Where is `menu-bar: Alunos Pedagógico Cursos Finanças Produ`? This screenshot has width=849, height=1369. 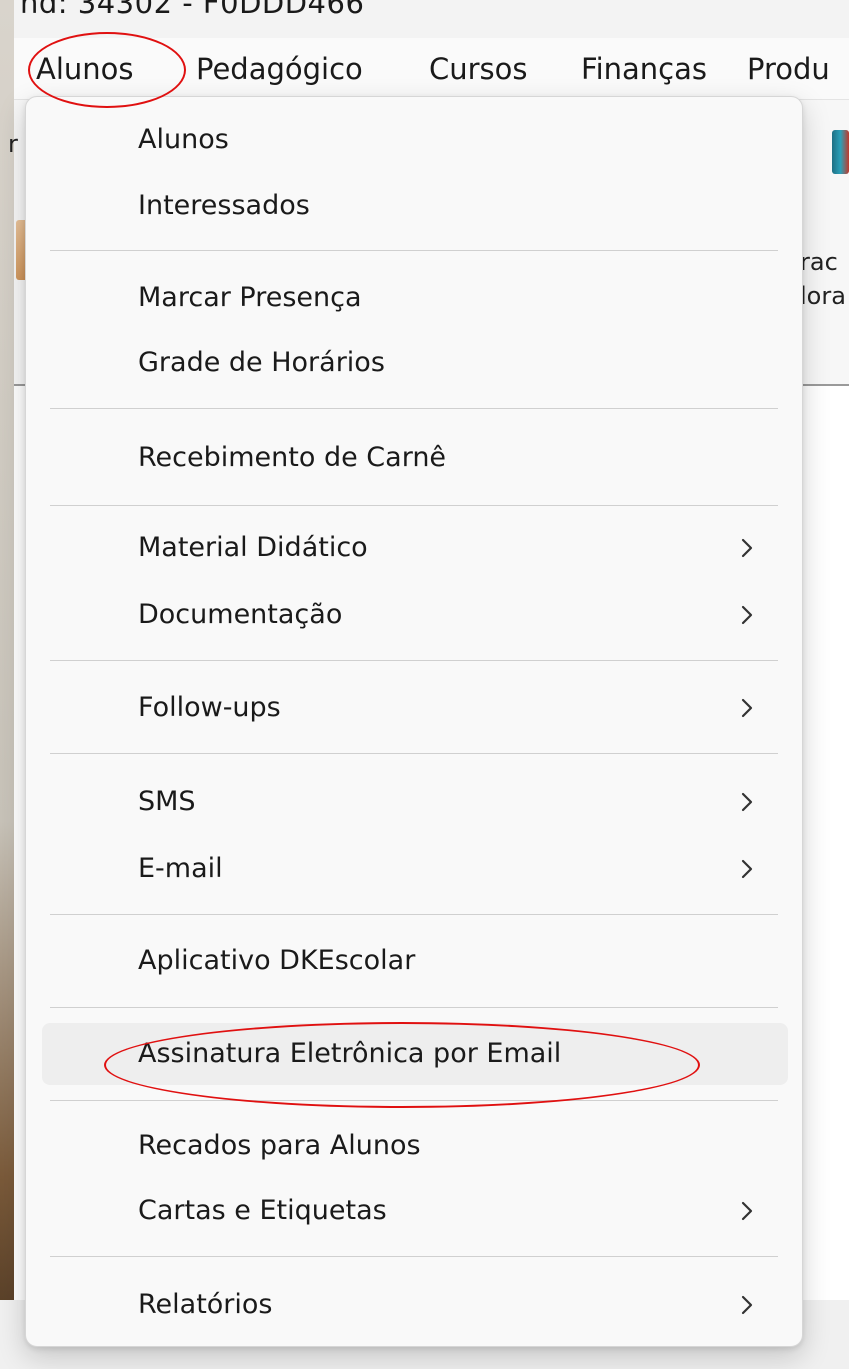
menu-bar: Alunos Pedagógico Cursos Finanças Produ is located at coordinates (431, 69).